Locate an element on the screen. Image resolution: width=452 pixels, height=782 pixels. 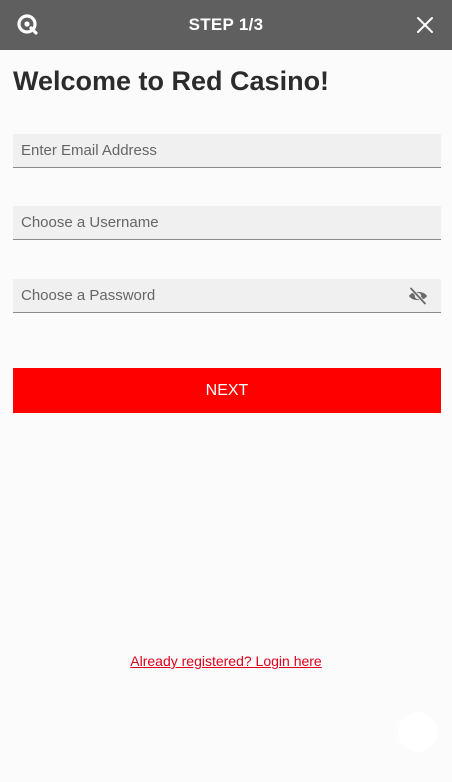
arrow-up-icon is located at coordinates (418, 732).